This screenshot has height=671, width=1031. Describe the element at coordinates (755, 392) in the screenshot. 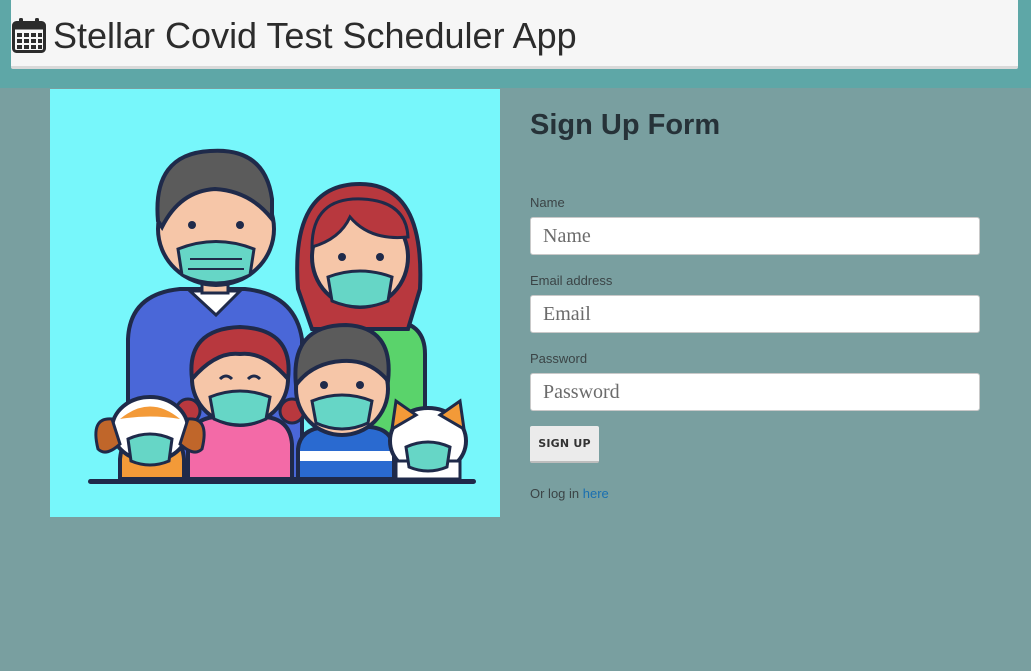

I see `password-input` at that location.